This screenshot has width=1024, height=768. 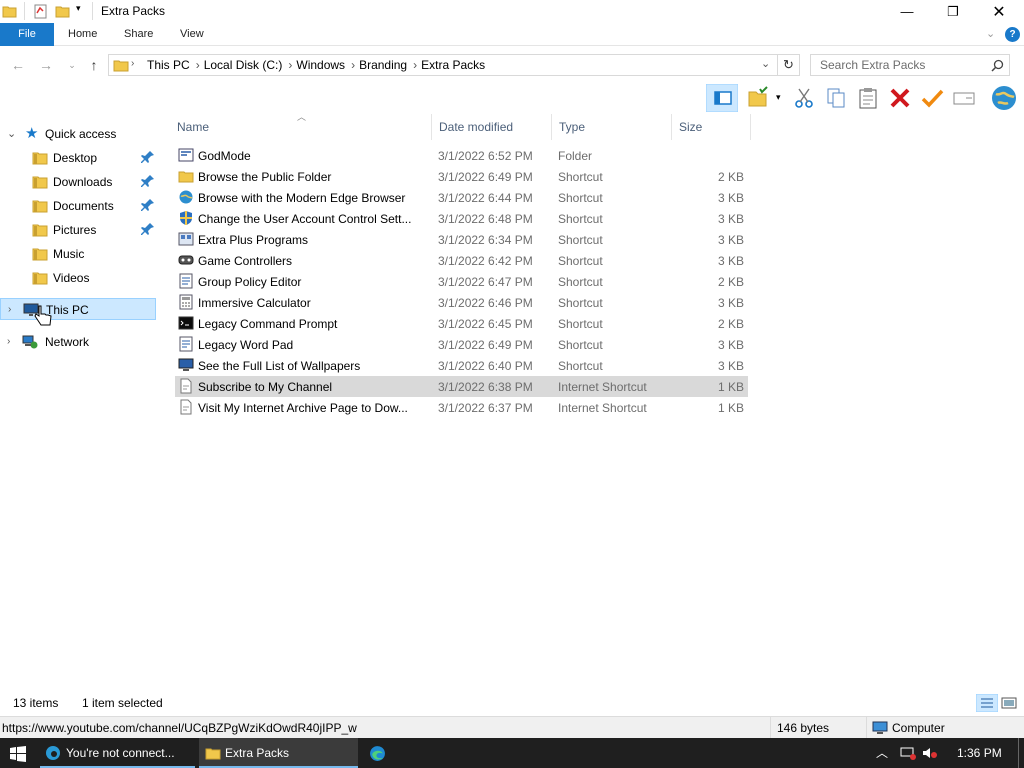 I want to click on crumb-extra-packs: Extra Packs, so click(x=453, y=65).